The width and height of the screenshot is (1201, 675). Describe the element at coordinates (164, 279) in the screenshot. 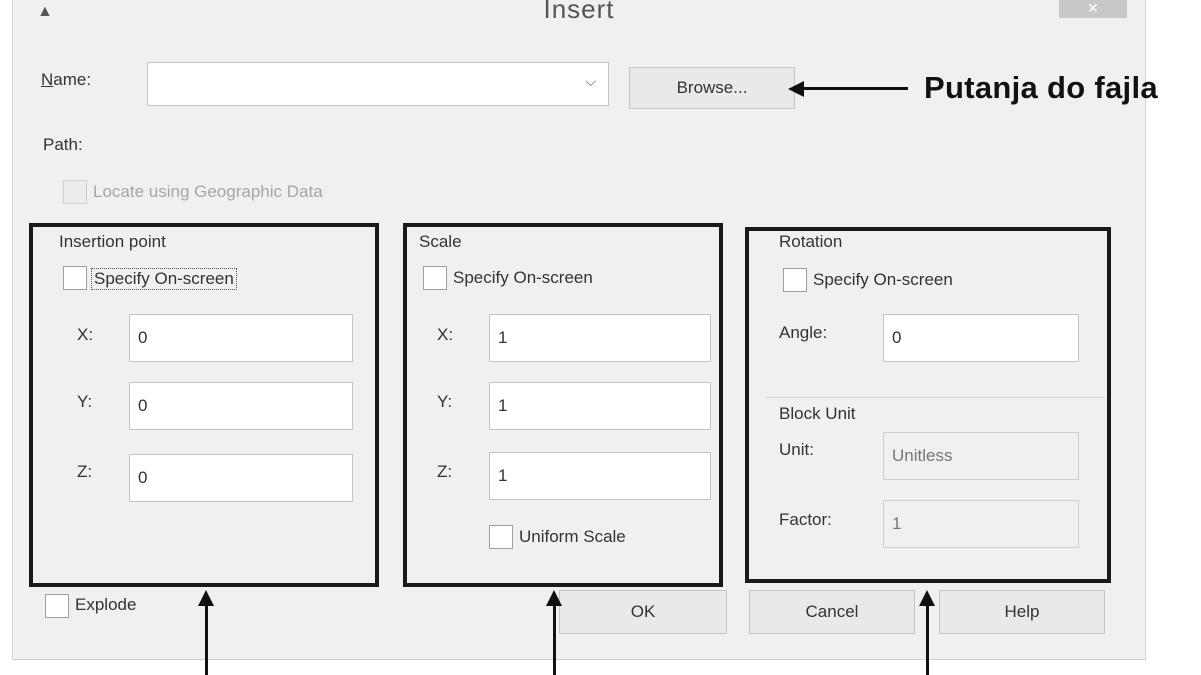

I see `insertion-specify-label: Specify On-screen` at that location.